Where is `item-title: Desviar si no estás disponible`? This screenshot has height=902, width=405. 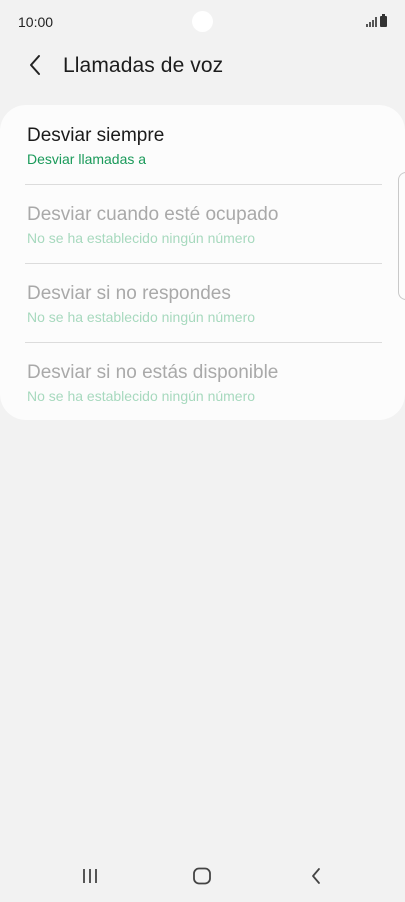
item-title: Desviar si no estás disponible is located at coordinates (153, 372).